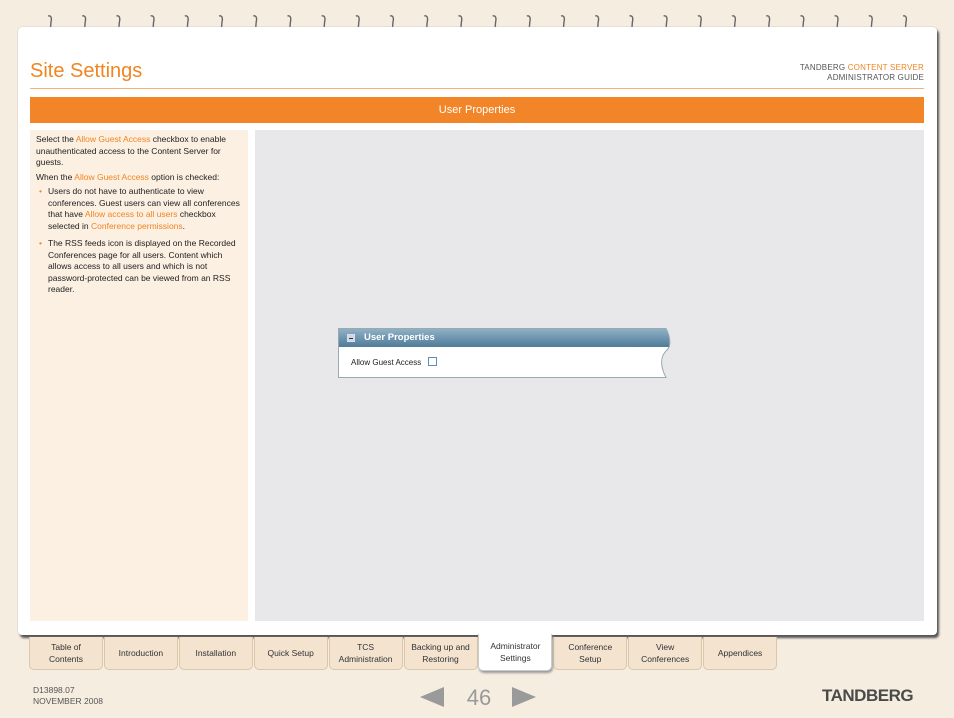  Describe the element at coordinates (54, 690) in the screenshot. I see `document-id: D13898.07` at that location.